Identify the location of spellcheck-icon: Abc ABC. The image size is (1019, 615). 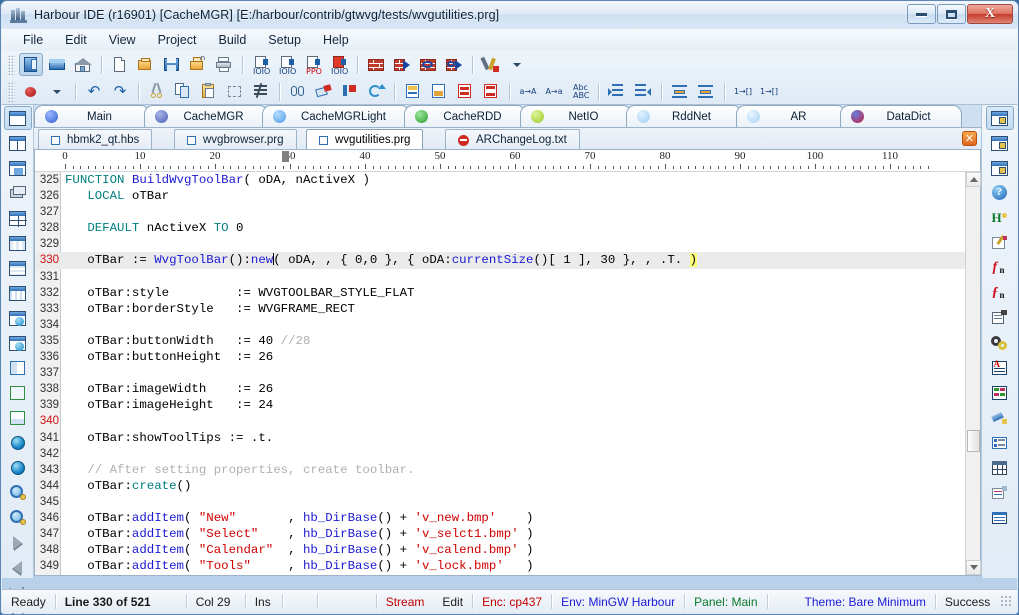
(580, 91).